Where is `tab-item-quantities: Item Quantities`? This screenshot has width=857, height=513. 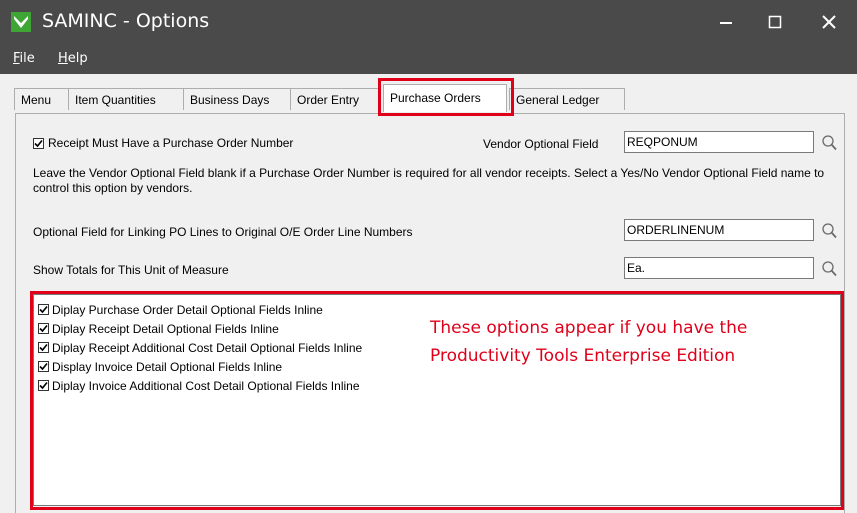
tab-item-quantities: Item Quantities is located at coordinates (126, 99).